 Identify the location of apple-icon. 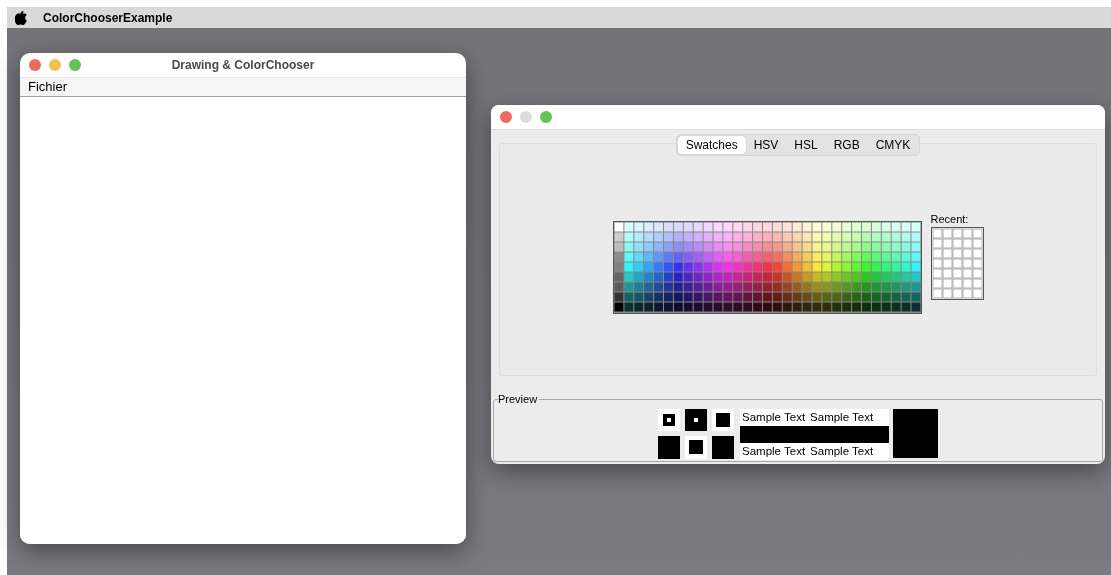
(21, 17).